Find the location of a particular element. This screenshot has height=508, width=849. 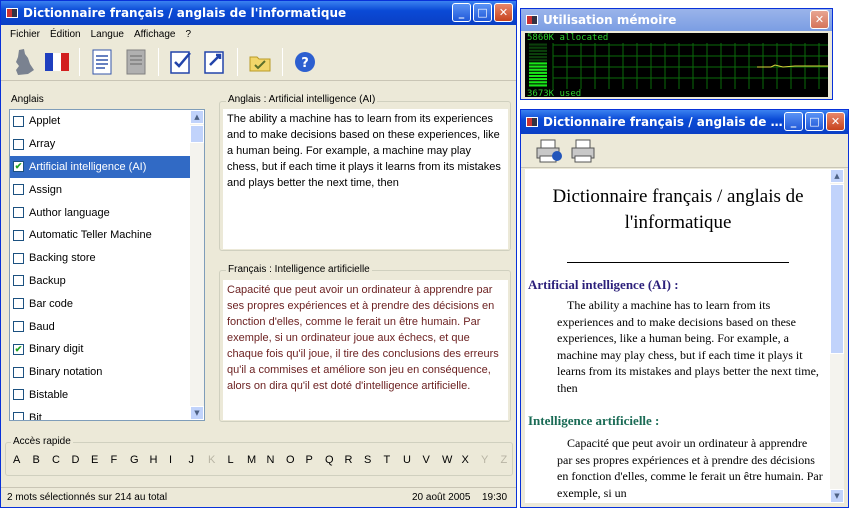

letter-link: C is located at coordinates (62, 460).